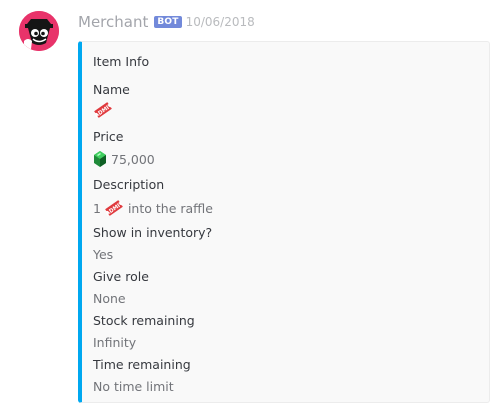 This screenshot has height=414, width=501. I want to click on avatar-face-icon, so click(39, 31).